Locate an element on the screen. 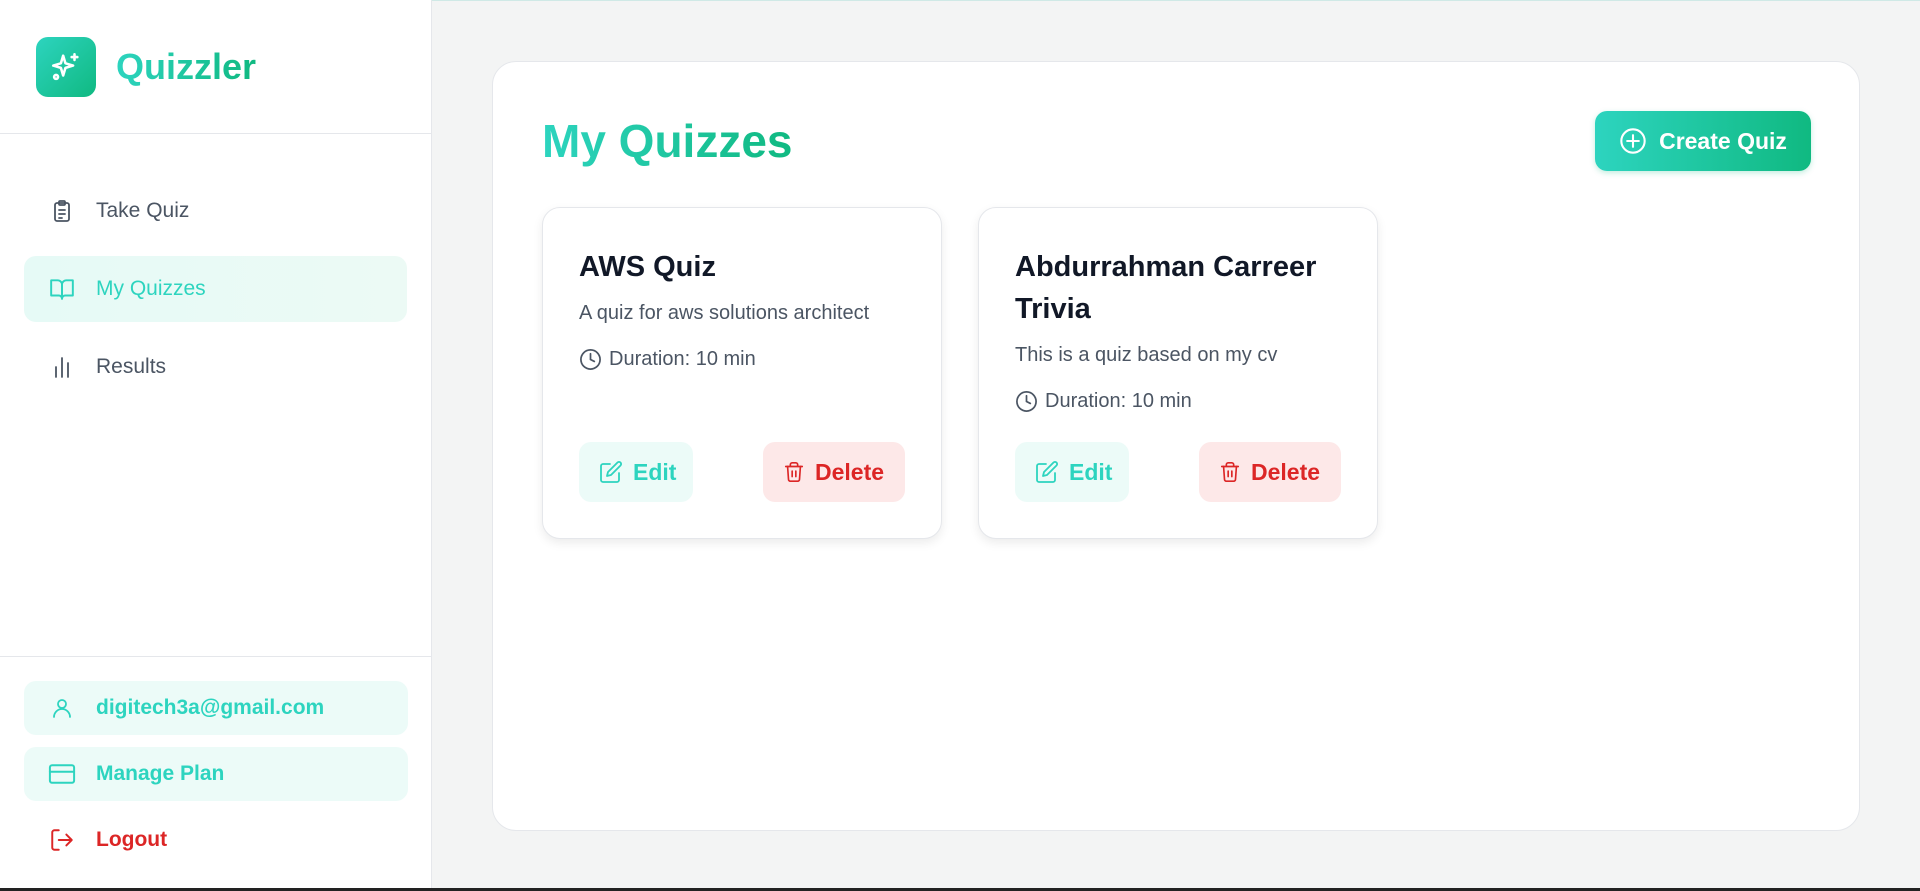 The width and height of the screenshot is (1920, 891). plus-circle-icon is located at coordinates (1633, 141).